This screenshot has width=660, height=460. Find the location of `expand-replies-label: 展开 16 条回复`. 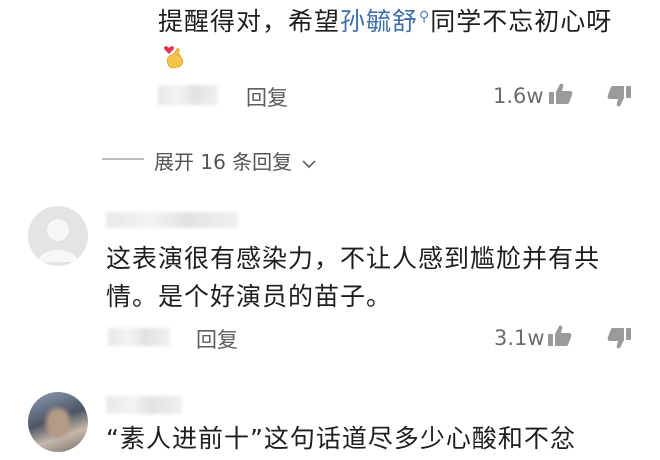

expand-replies-label: 展开 16 条回复 is located at coordinates (223, 162).